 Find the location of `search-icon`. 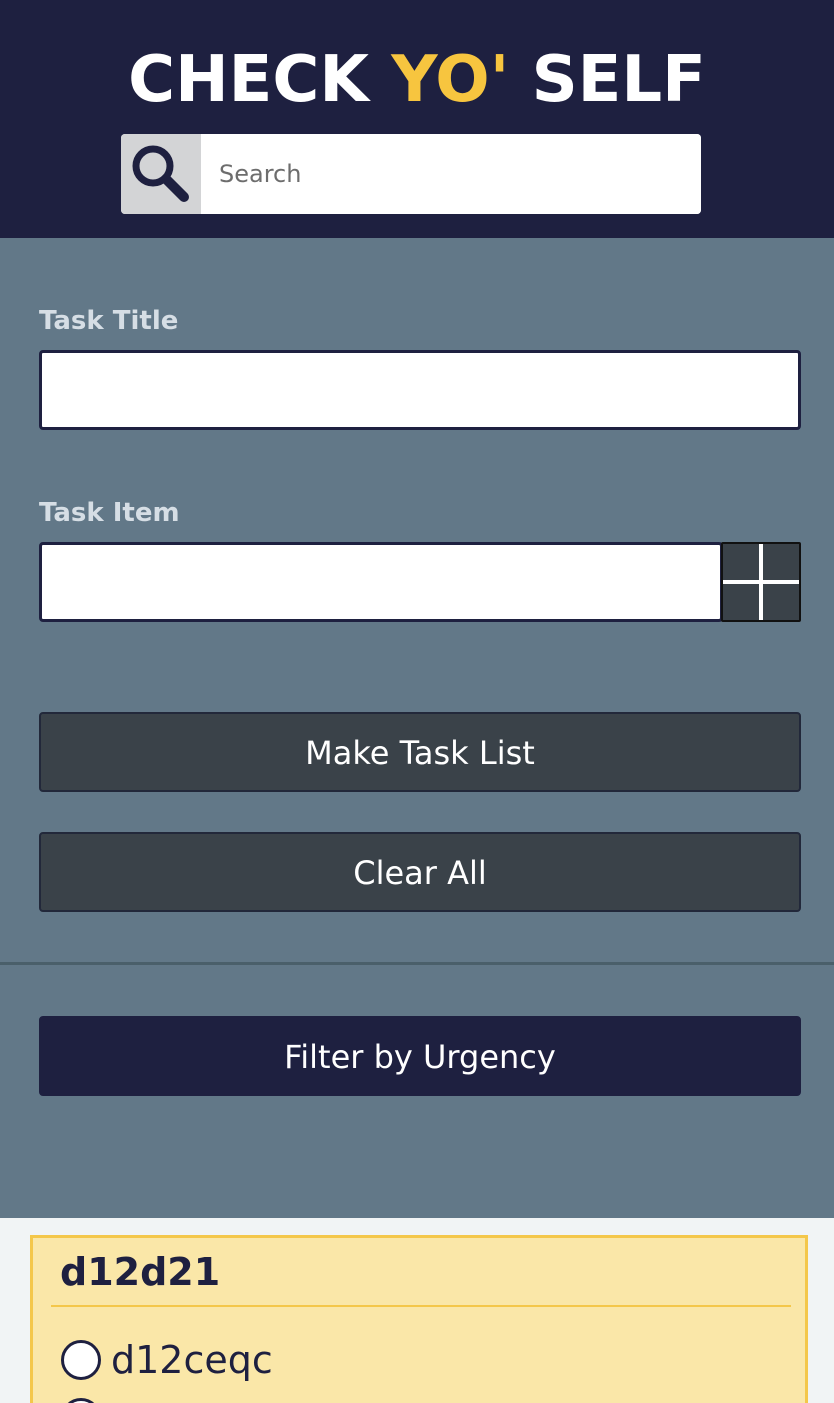

search-icon is located at coordinates (160, 173).